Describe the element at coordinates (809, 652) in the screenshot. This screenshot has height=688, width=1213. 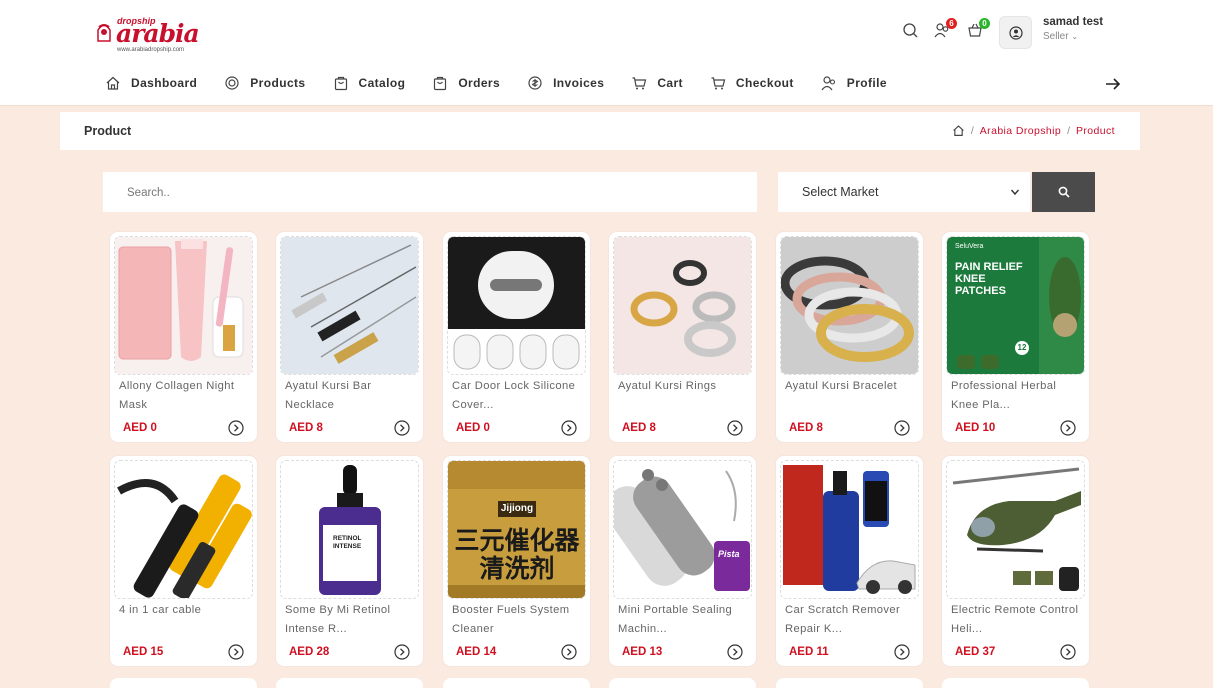
I see `product-price: AED 11` at that location.